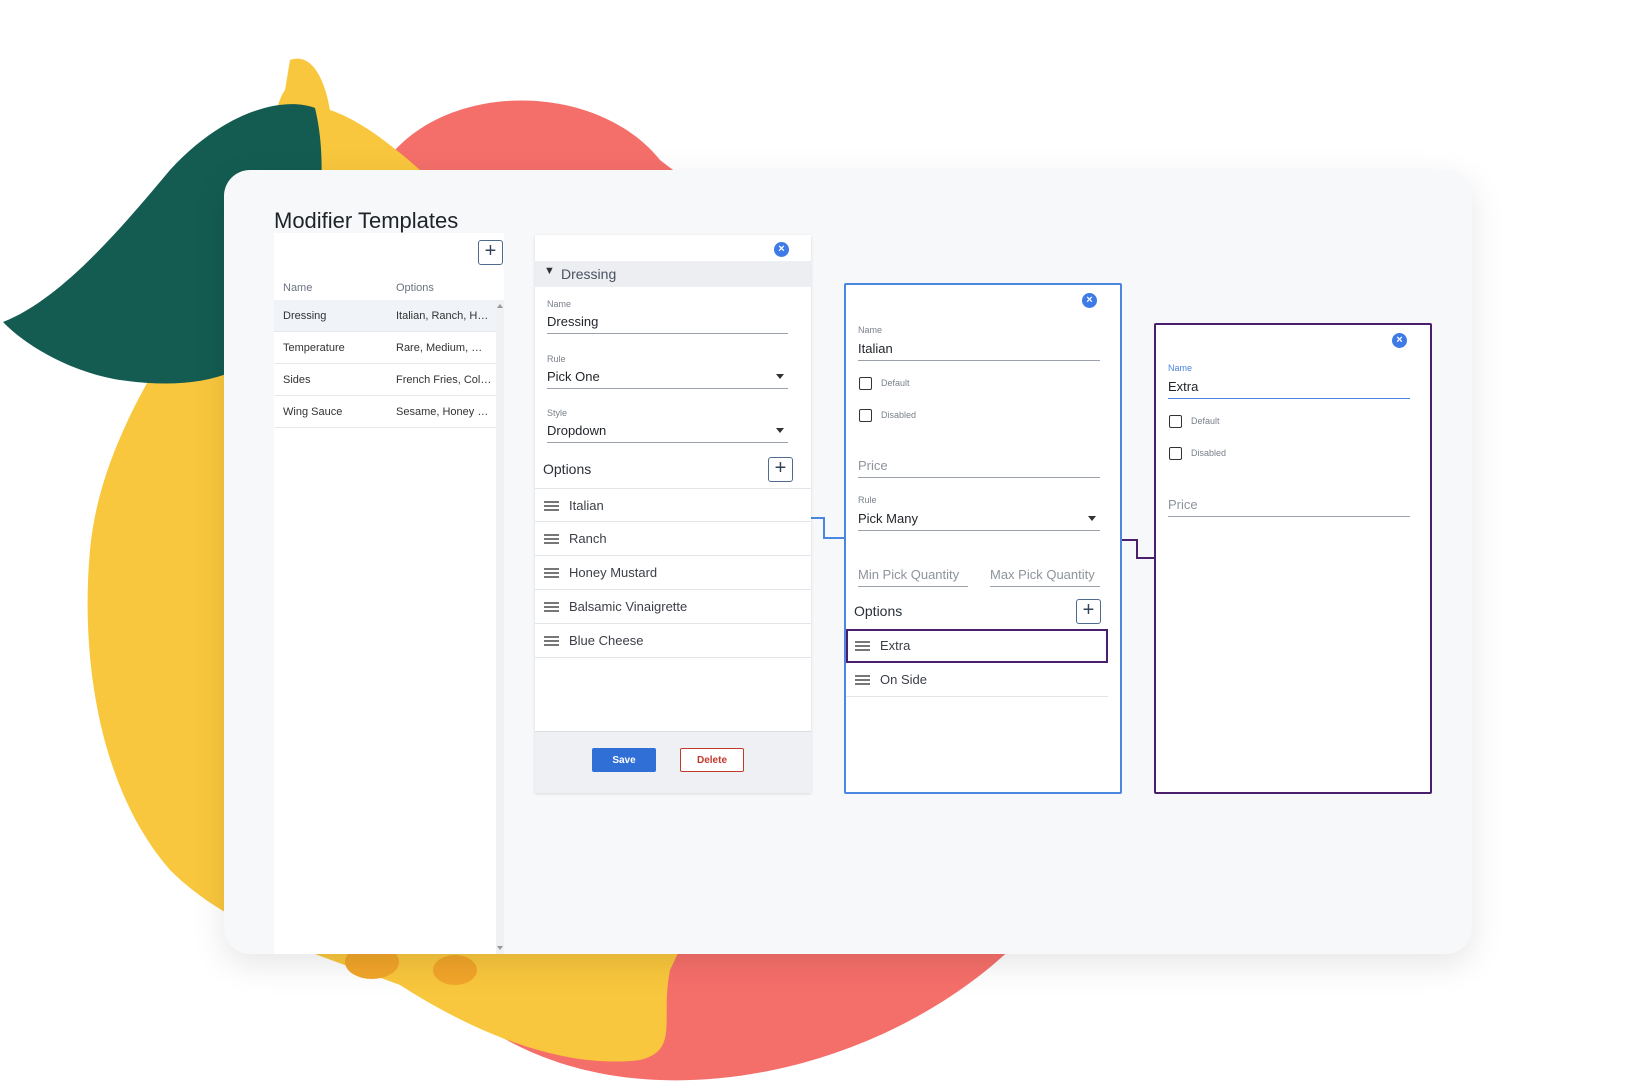 The height and width of the screenshot is (1088, 1629). Describe the element at coordinates (444, 348) in the screenshot. I see `row-options: Rare, Medium, Well` at that location.